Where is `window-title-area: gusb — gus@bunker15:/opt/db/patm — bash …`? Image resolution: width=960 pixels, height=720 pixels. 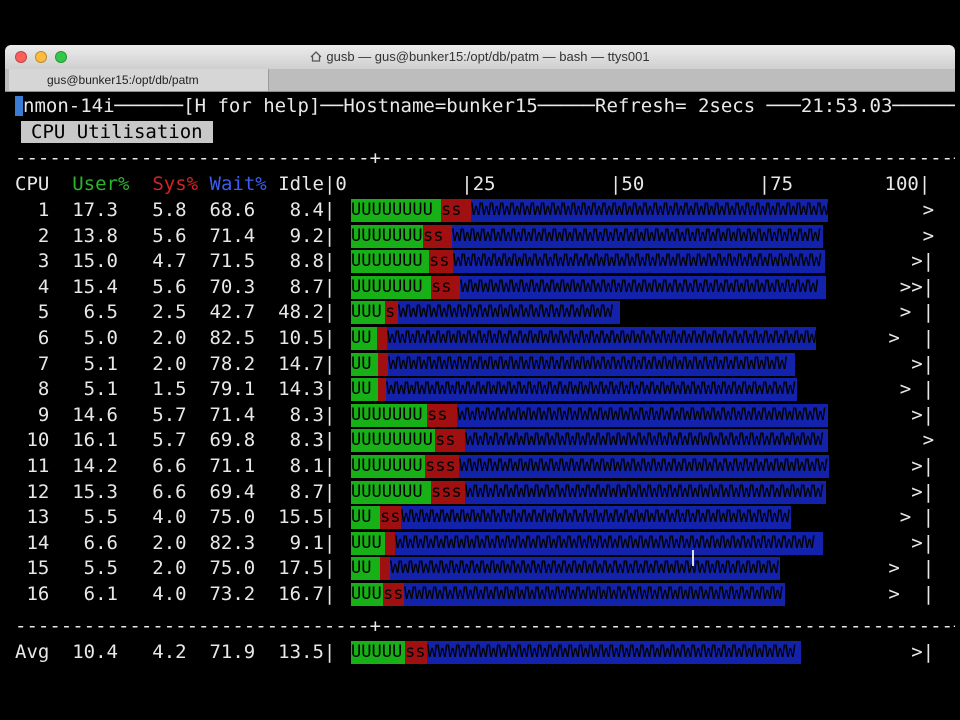 window-title-area: gusb — gus@bunker15:/opt/db/patm — bash … is located at coordinates (480, 56).